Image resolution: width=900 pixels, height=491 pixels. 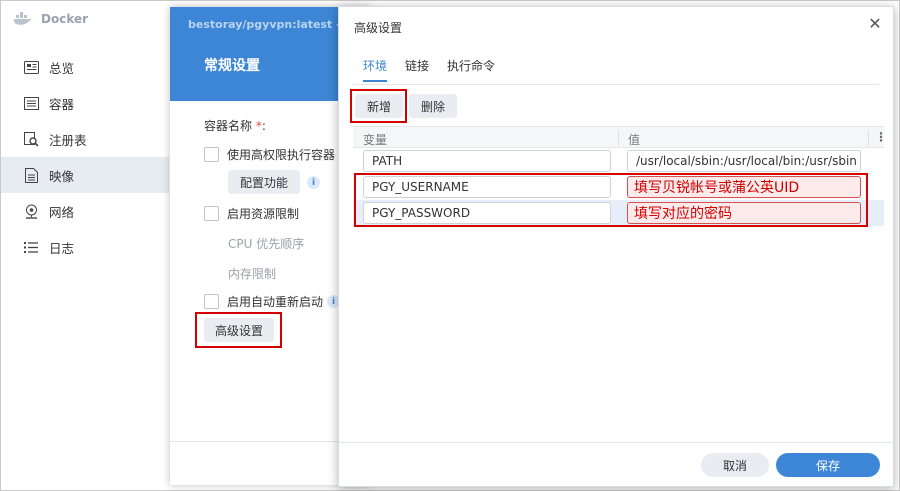 I want to click on tab-environment: 环境, so click(x=375, y=69).